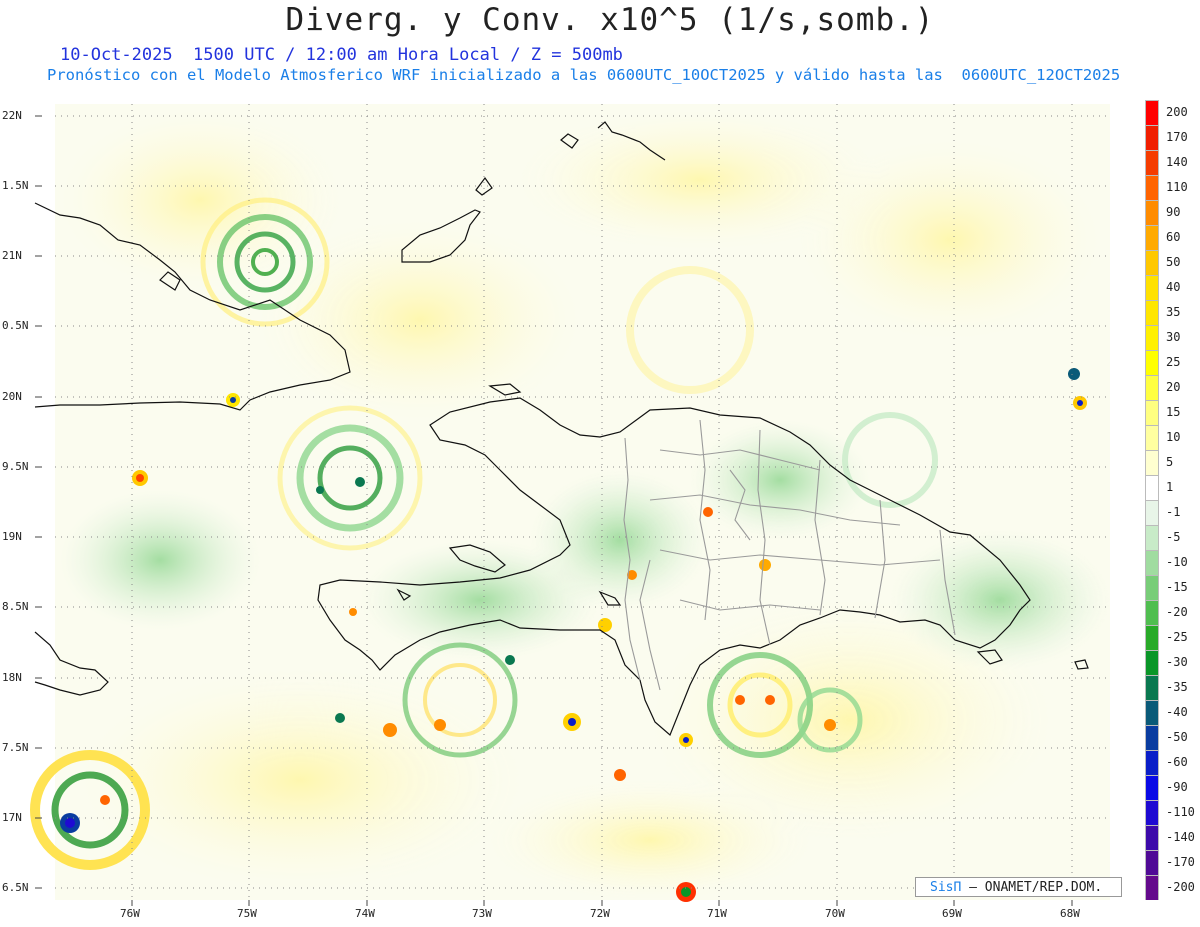  Describe the element at coordinates (1170, 486) in the screenshot. I see `colorbar-label: 1` at that location.